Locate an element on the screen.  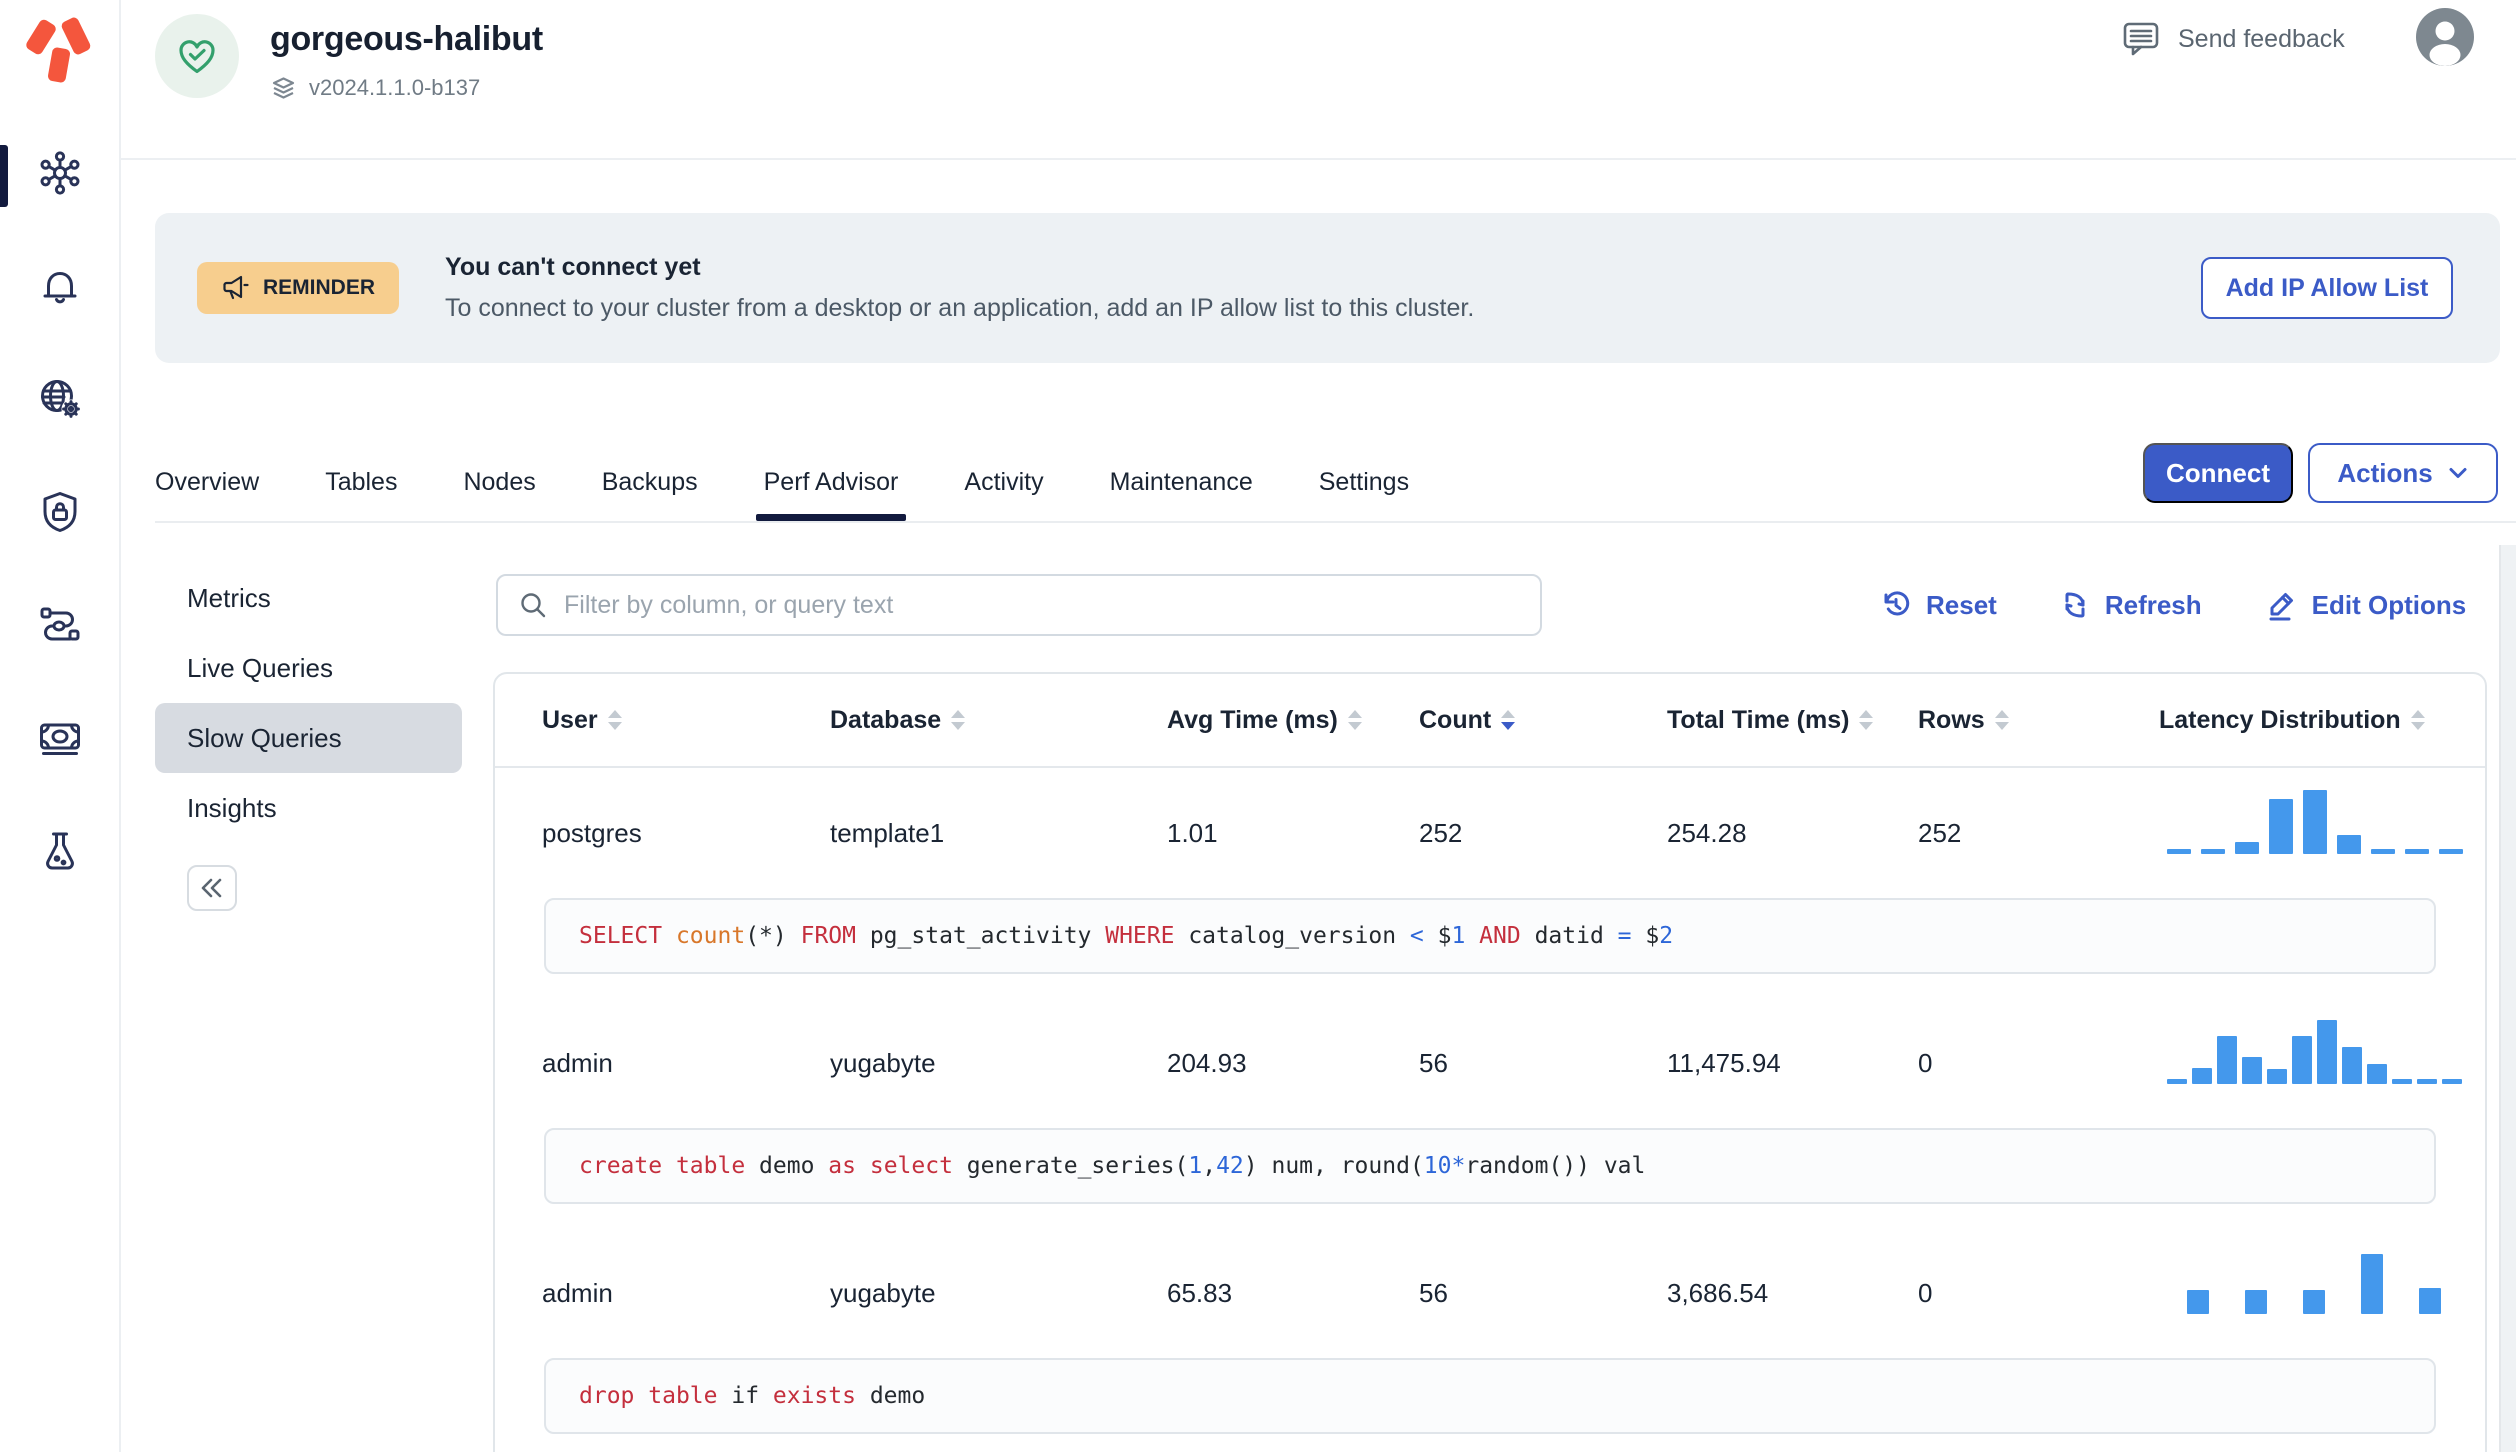
sidebar-item-integrations is located at coordinates (60, 625).